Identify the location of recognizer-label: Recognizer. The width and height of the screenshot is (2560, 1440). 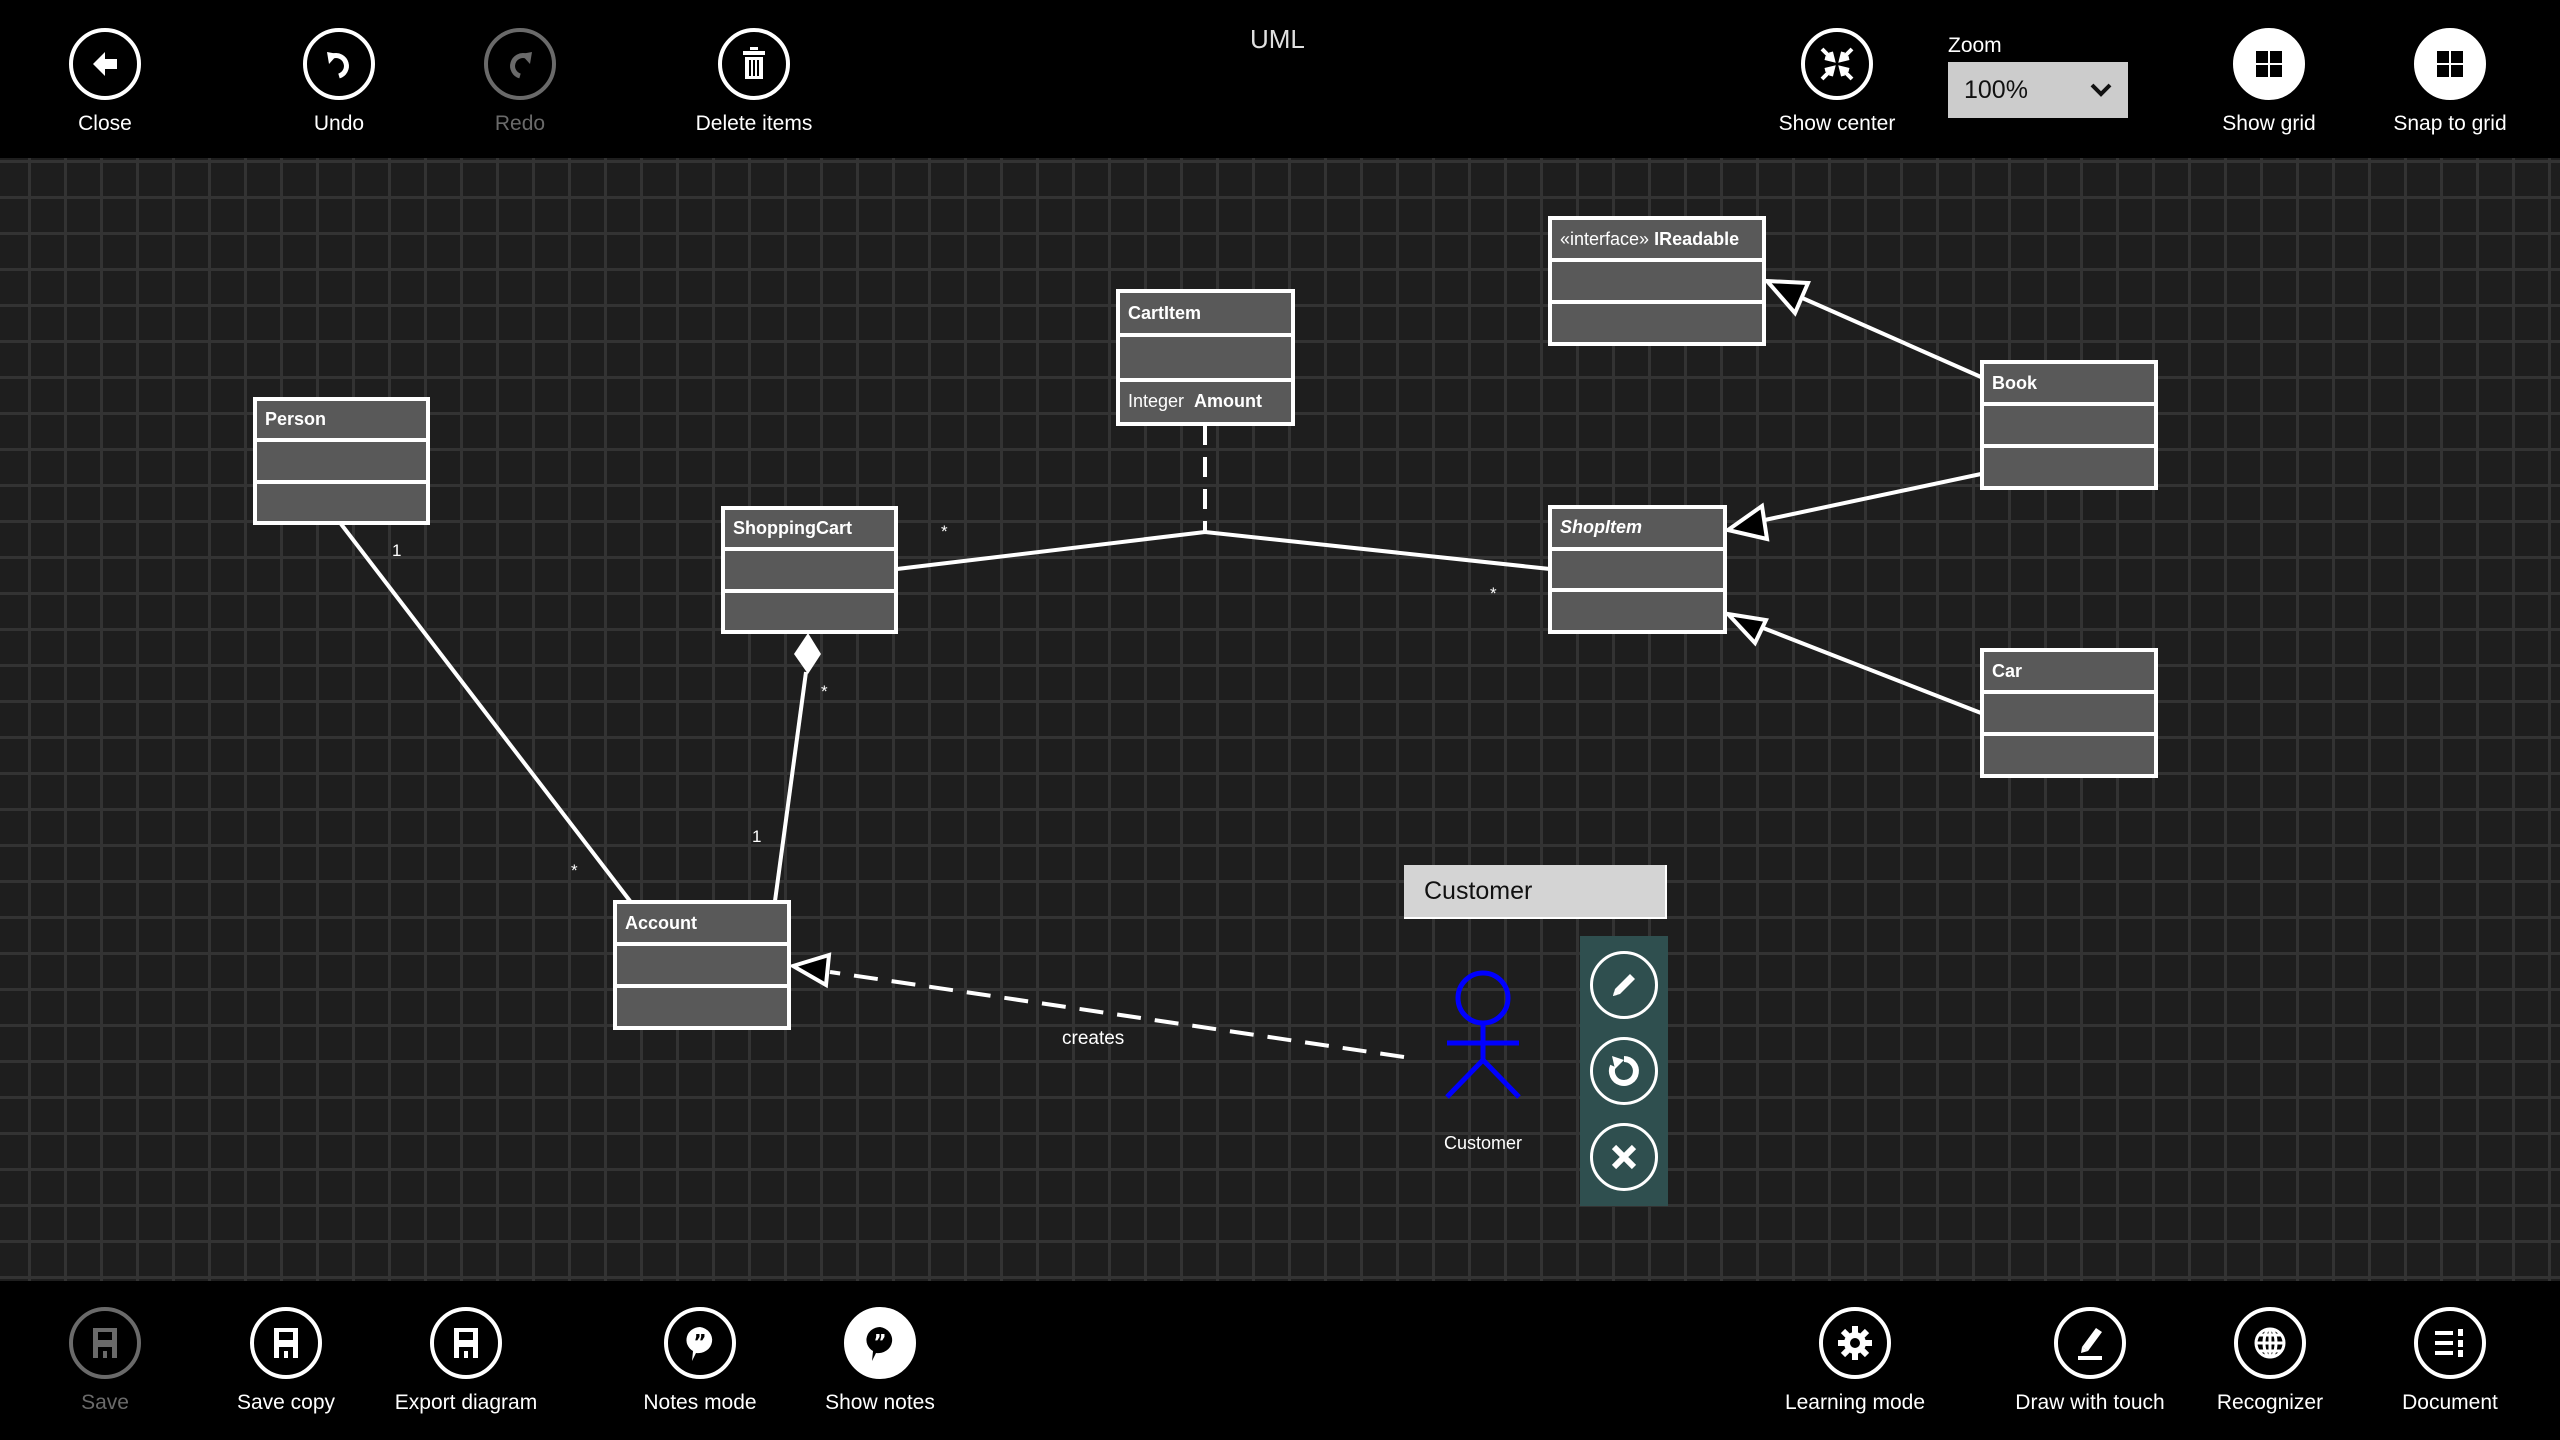
(2270, 1402).